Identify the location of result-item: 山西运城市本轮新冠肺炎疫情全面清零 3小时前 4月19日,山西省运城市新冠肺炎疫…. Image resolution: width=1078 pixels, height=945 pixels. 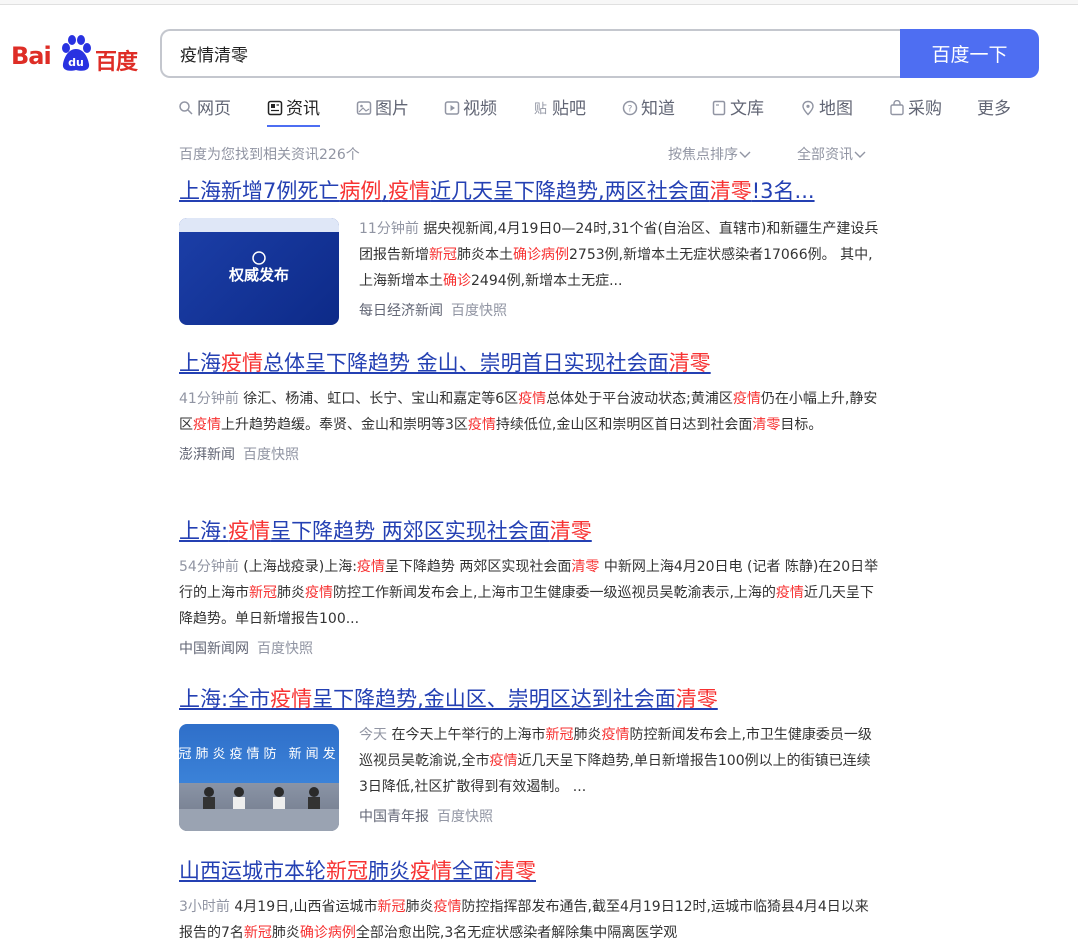
(529, 900).